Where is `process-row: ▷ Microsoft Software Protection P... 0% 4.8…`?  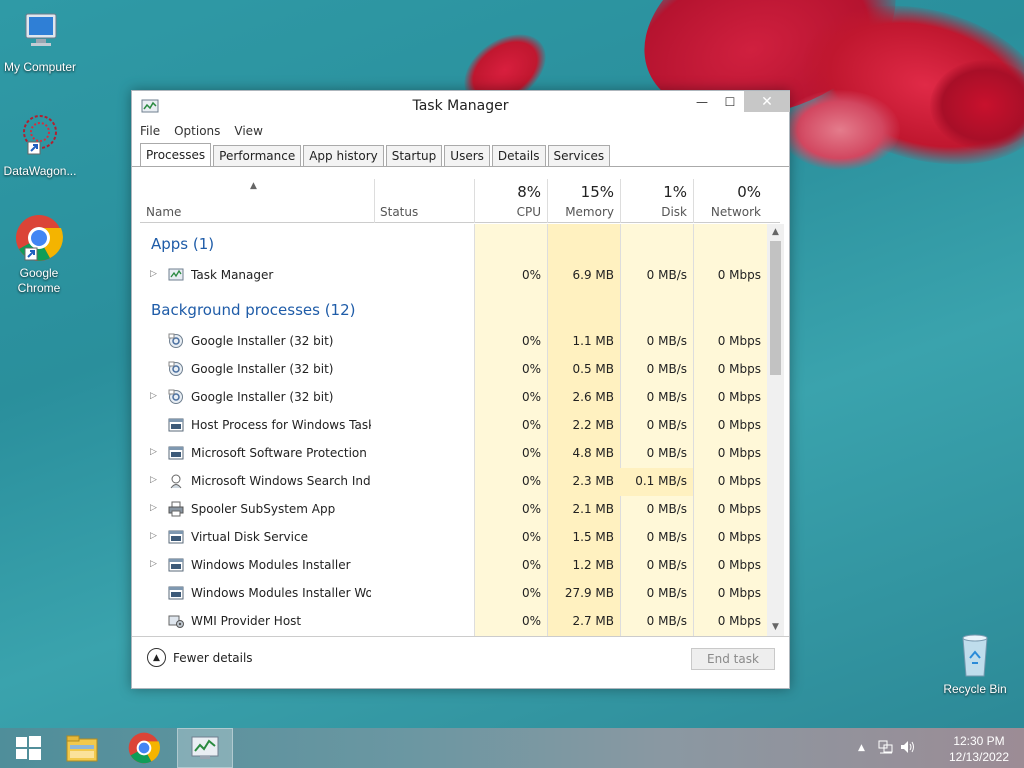 process-row: ▷ Microsoft Software Protection P... 0% 4.8… is located at coordinates (453, 454).